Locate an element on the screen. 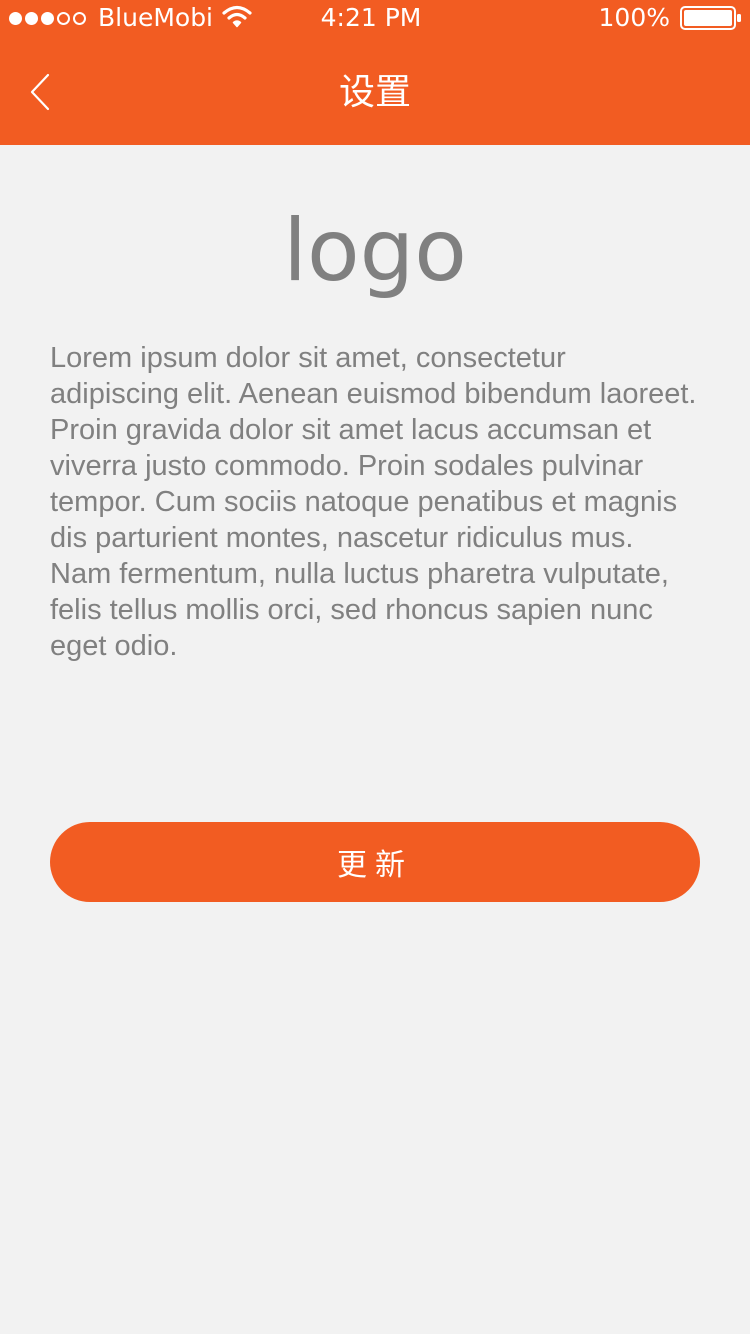  status-bar: BlueMobi 4:21 PM 100% is located at coordinates (375, 18).